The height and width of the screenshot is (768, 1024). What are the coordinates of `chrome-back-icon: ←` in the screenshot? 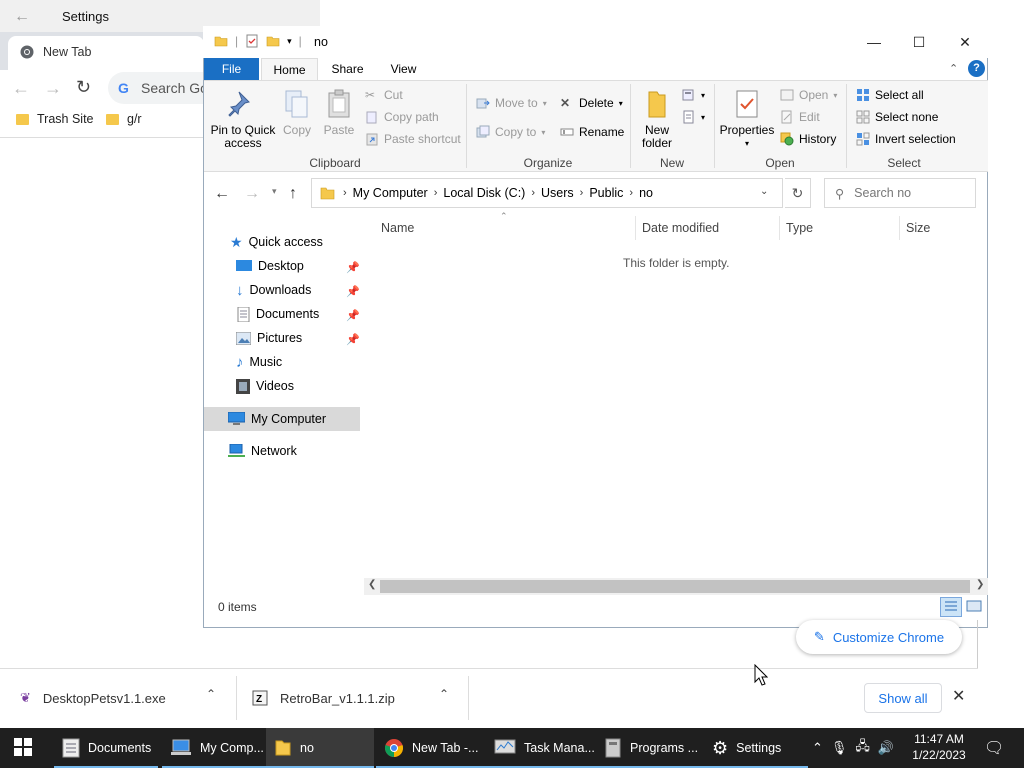 It's located at (21, 88).